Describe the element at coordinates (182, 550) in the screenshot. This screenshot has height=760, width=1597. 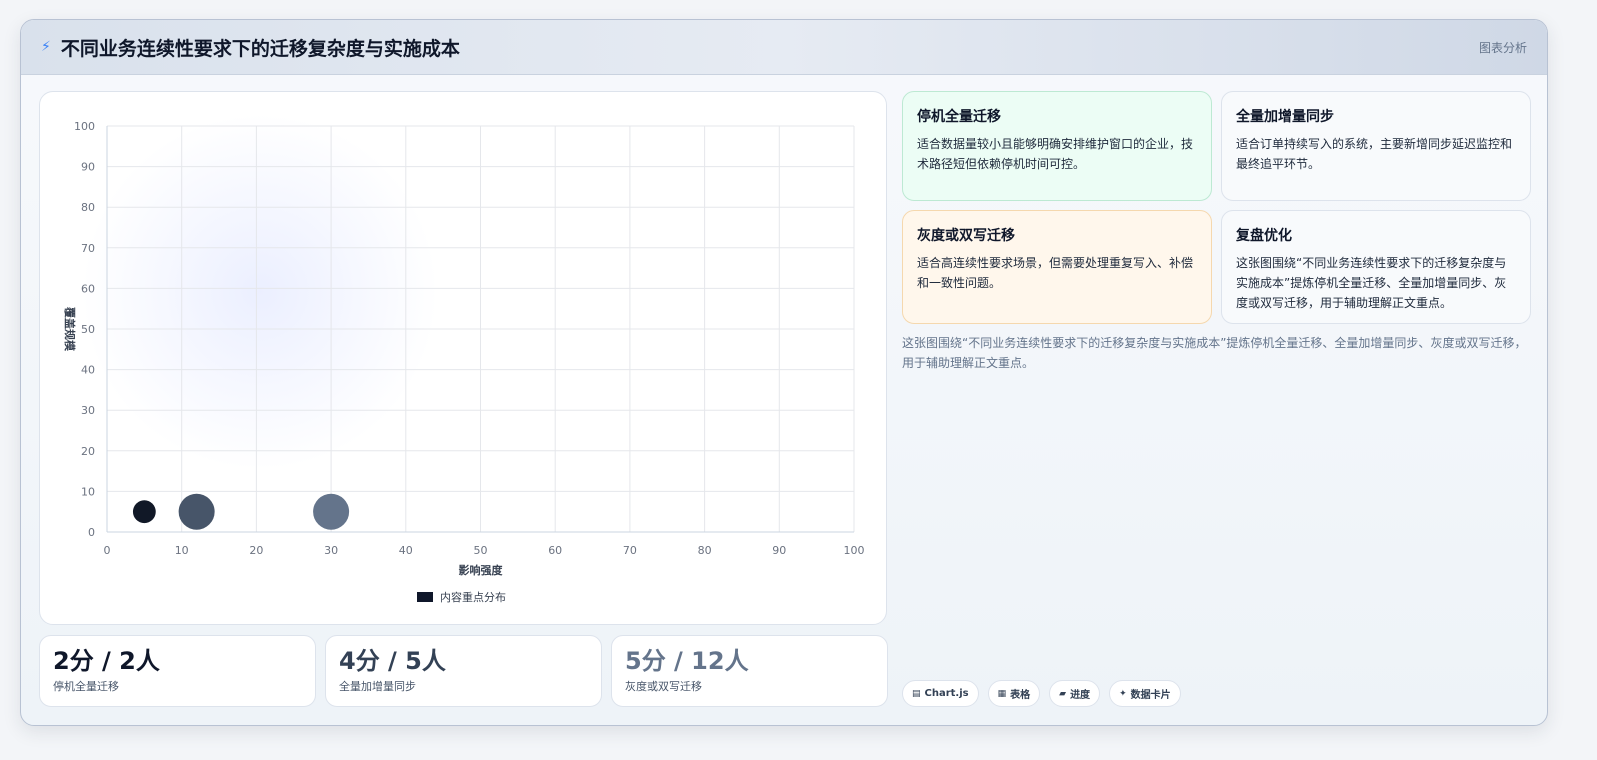
I see `x-tick-label: 10` at that location.